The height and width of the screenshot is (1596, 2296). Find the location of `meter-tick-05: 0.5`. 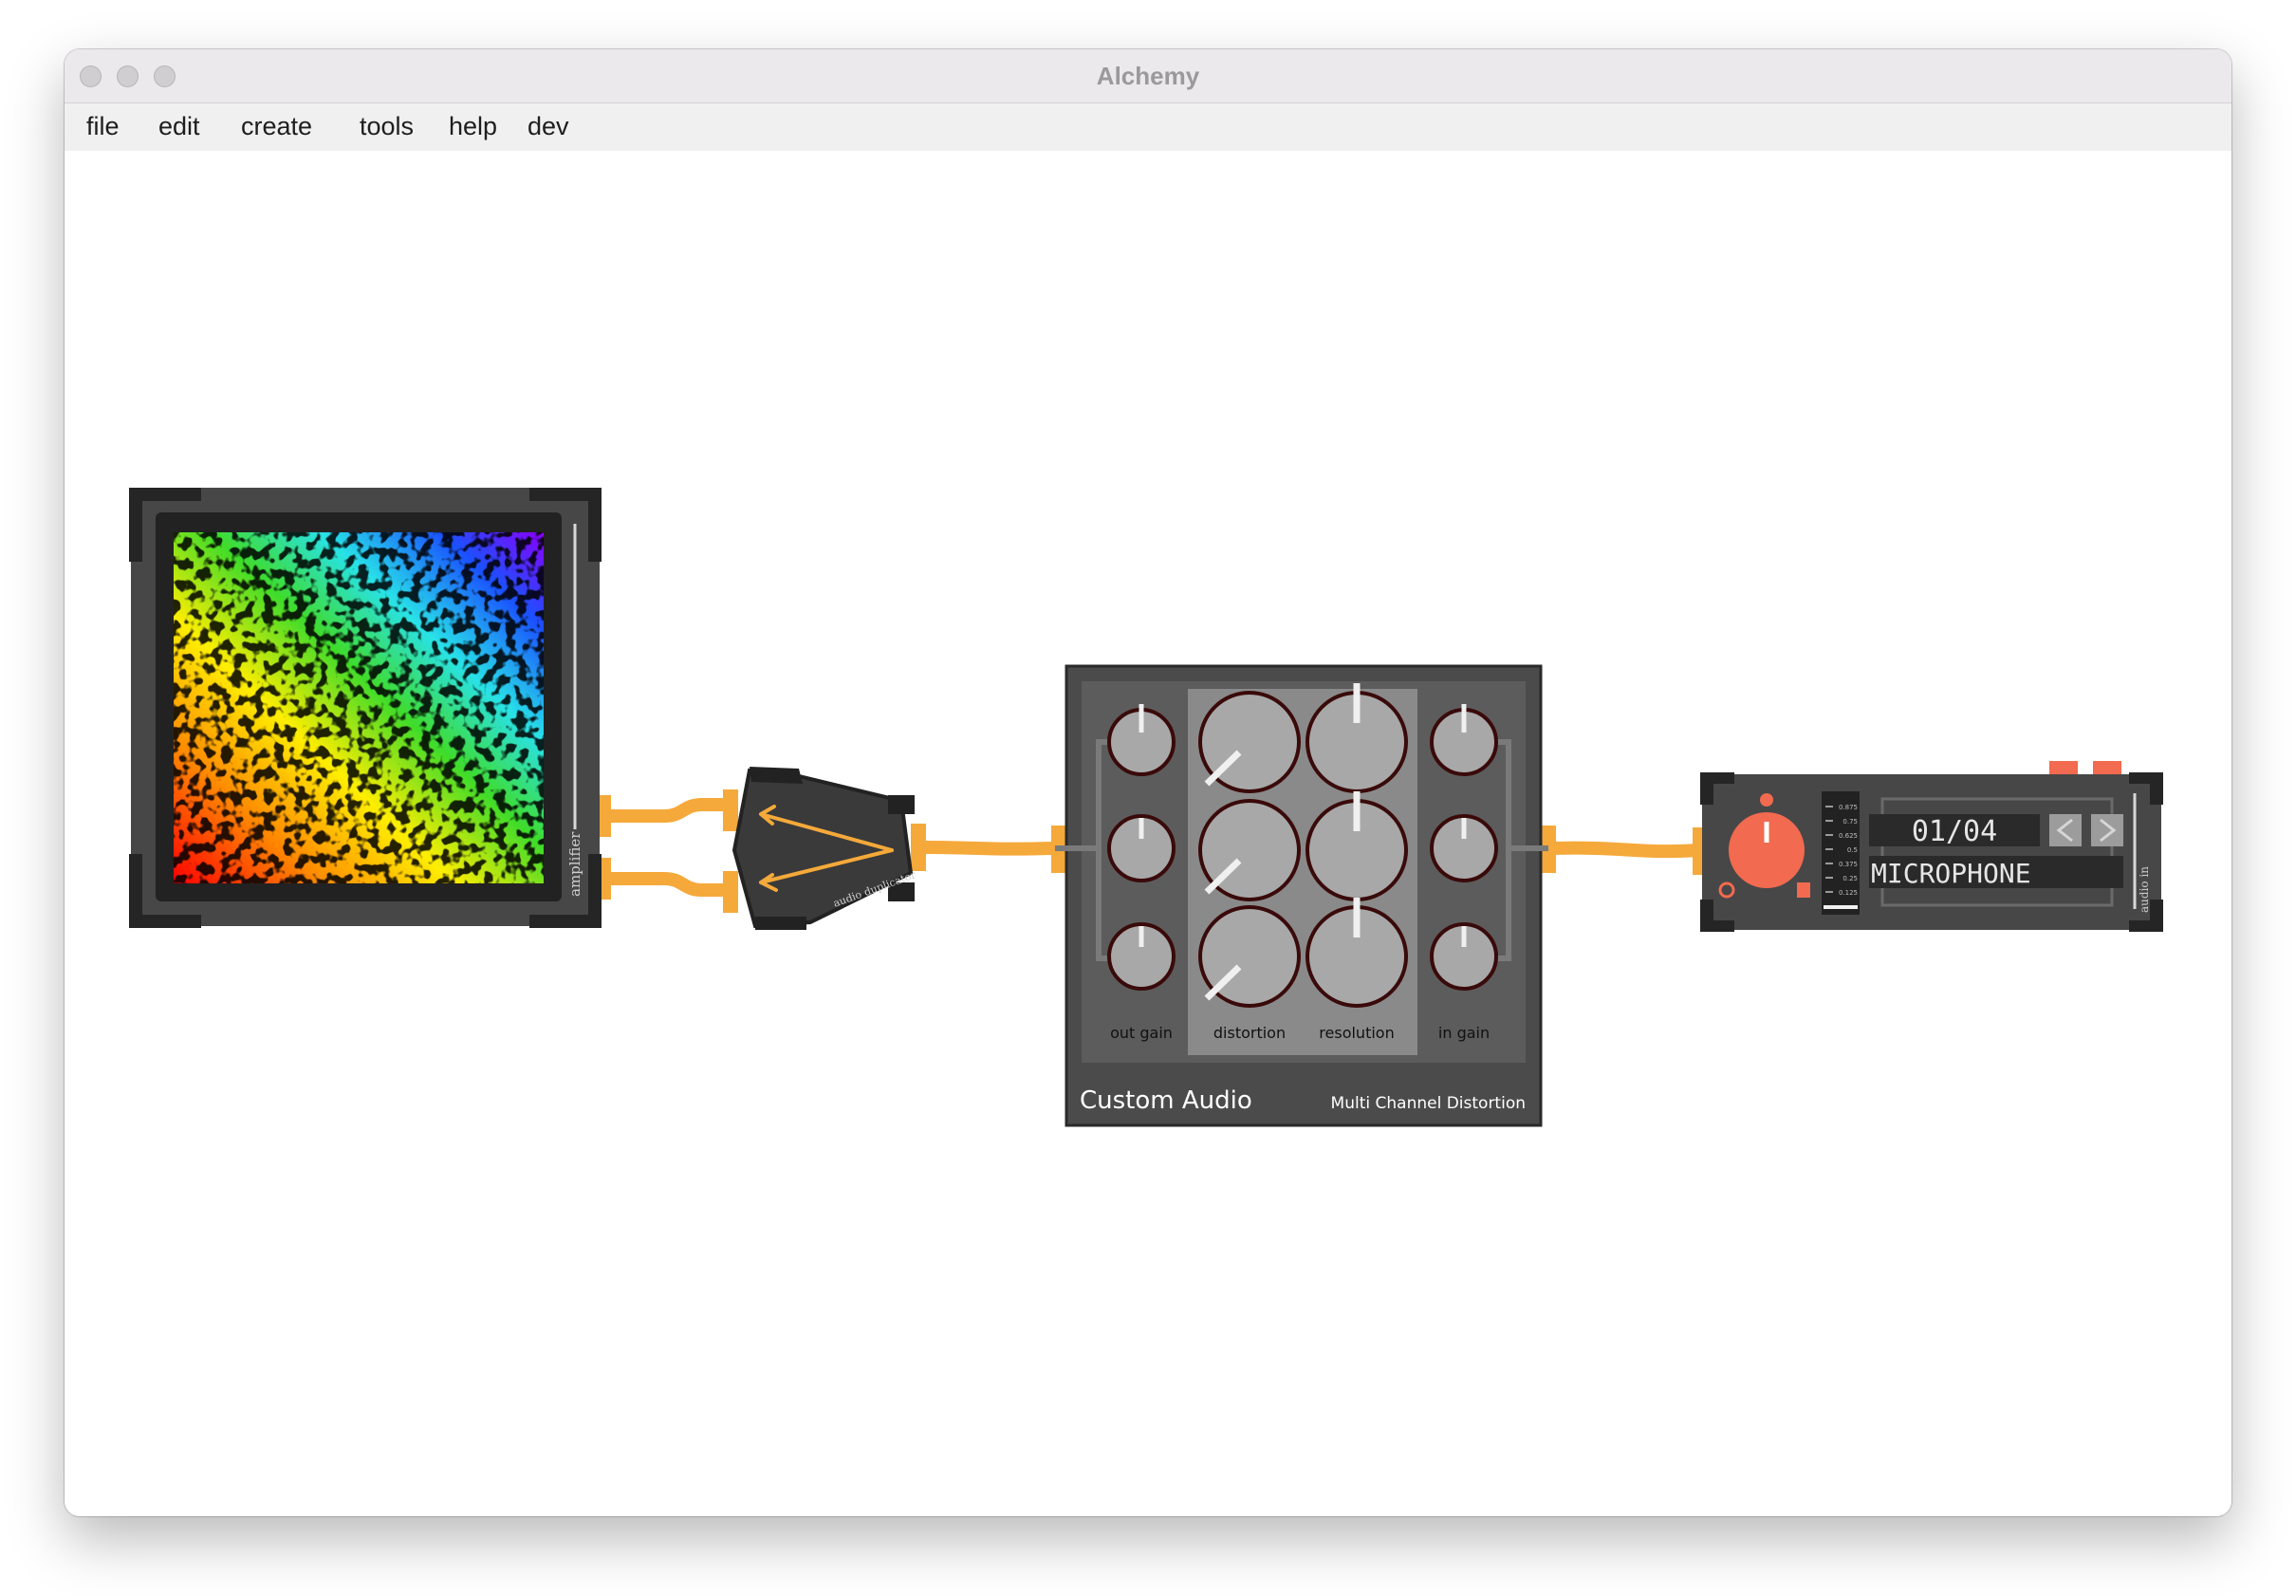

meter-tick-05: 0.5 is located at coordinates (1852, 850).